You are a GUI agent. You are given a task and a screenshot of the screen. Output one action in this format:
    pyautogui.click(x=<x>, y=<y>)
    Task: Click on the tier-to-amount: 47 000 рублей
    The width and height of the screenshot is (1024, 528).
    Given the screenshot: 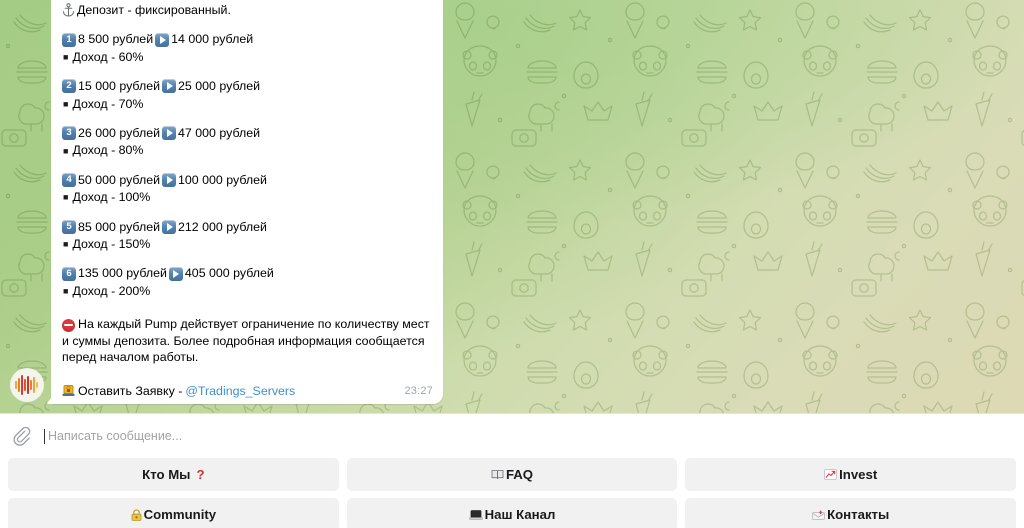 What is the action you would take?
    pyautogui.click(x=219, y=133)
    